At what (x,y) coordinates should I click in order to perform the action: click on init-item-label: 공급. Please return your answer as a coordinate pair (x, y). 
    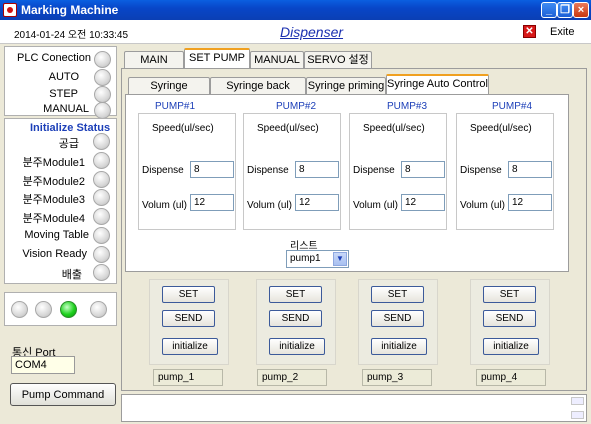
    Looking at the image, I should click on (68, 144).